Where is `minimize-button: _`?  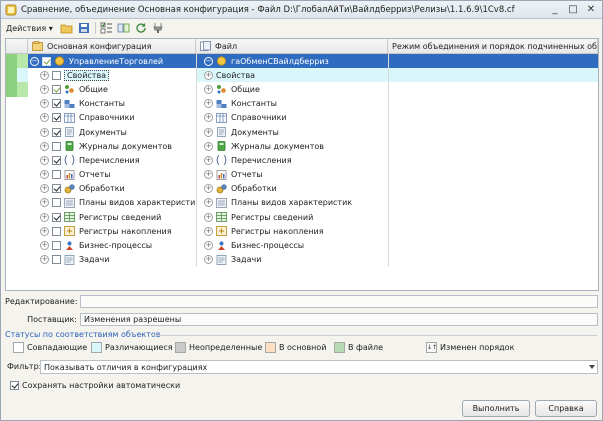
minimize-button: _ is located at coordinates (555, 9).